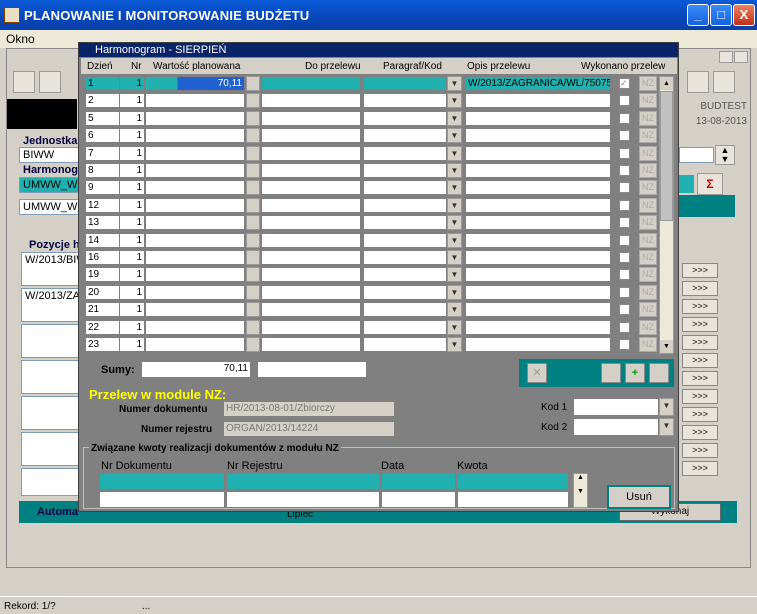  Describe the element at coordinates (700, 324) in the screenshot. I see `expand-button-4: >>>` at that location.